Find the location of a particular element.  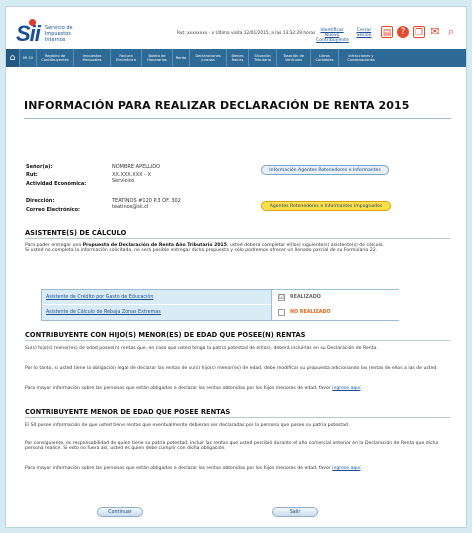

info-row-senor: Señor(a): NOMBRE APELLIDO is located at coordinates (93, 167).